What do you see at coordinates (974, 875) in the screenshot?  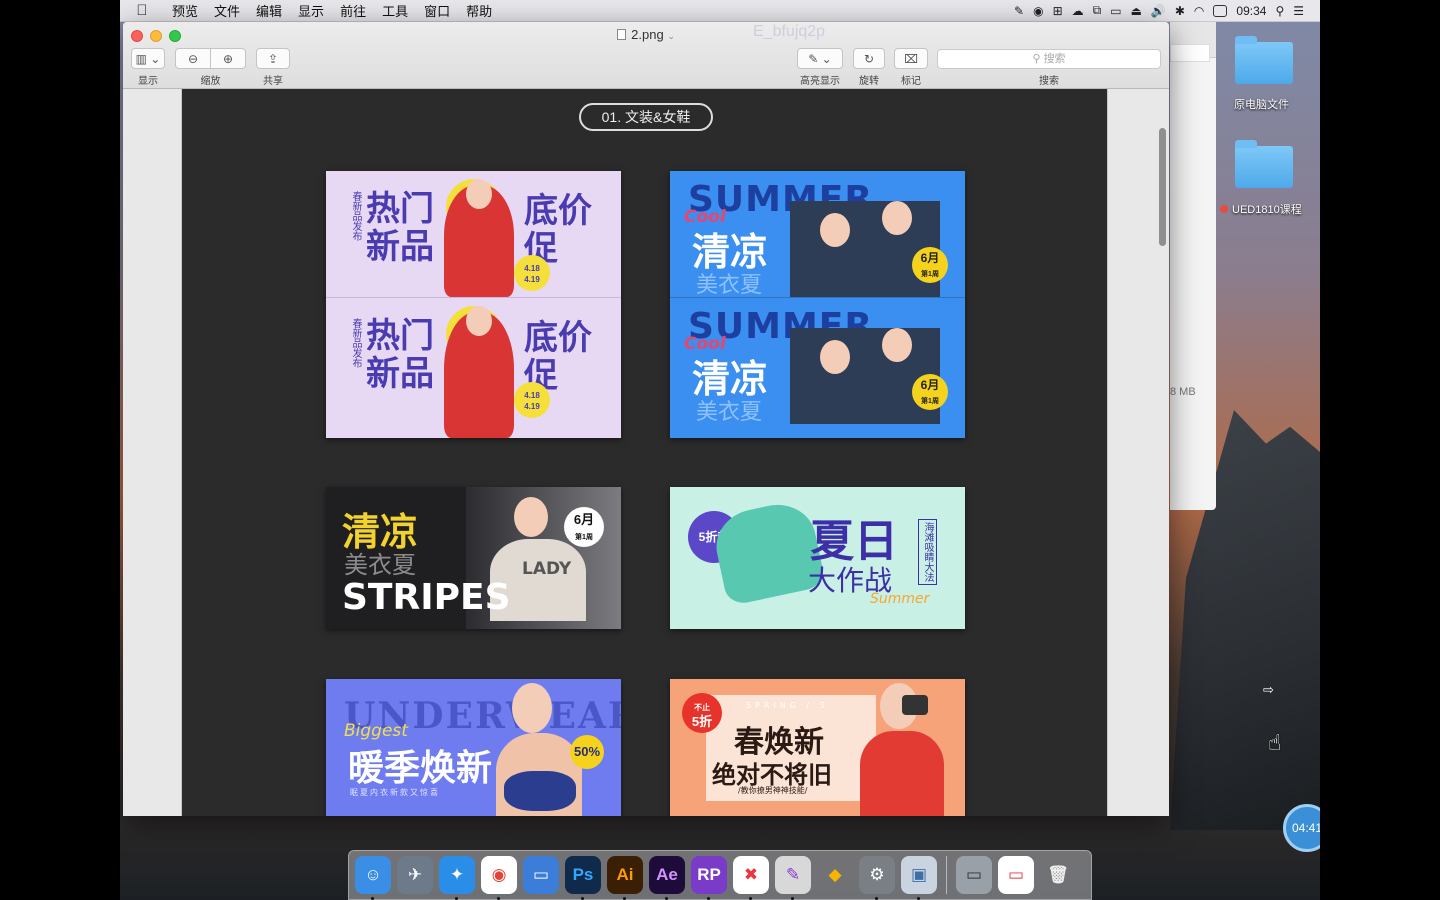 I see `ps-document-icon: ▭` at bounding box center [974, 875].